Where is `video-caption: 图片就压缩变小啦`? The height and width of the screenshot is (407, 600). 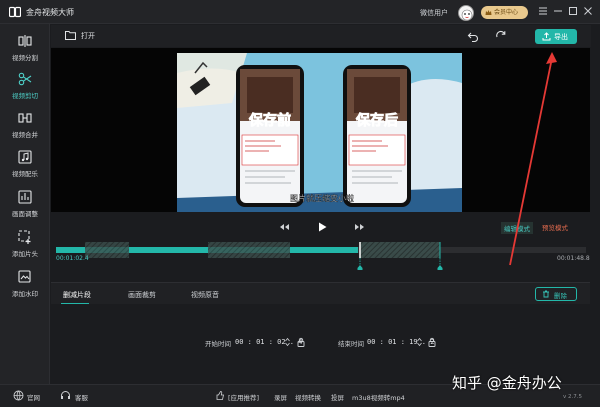
video-caption: 图片就压缩变小啦 is located at coordinates (322, 198).